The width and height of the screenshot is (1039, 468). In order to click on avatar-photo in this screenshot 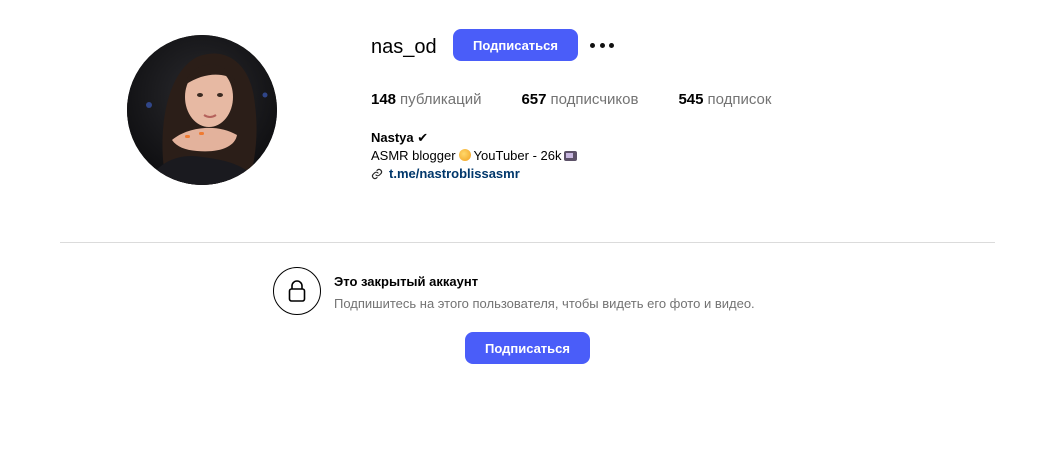, I will do `click(202, 110)`.